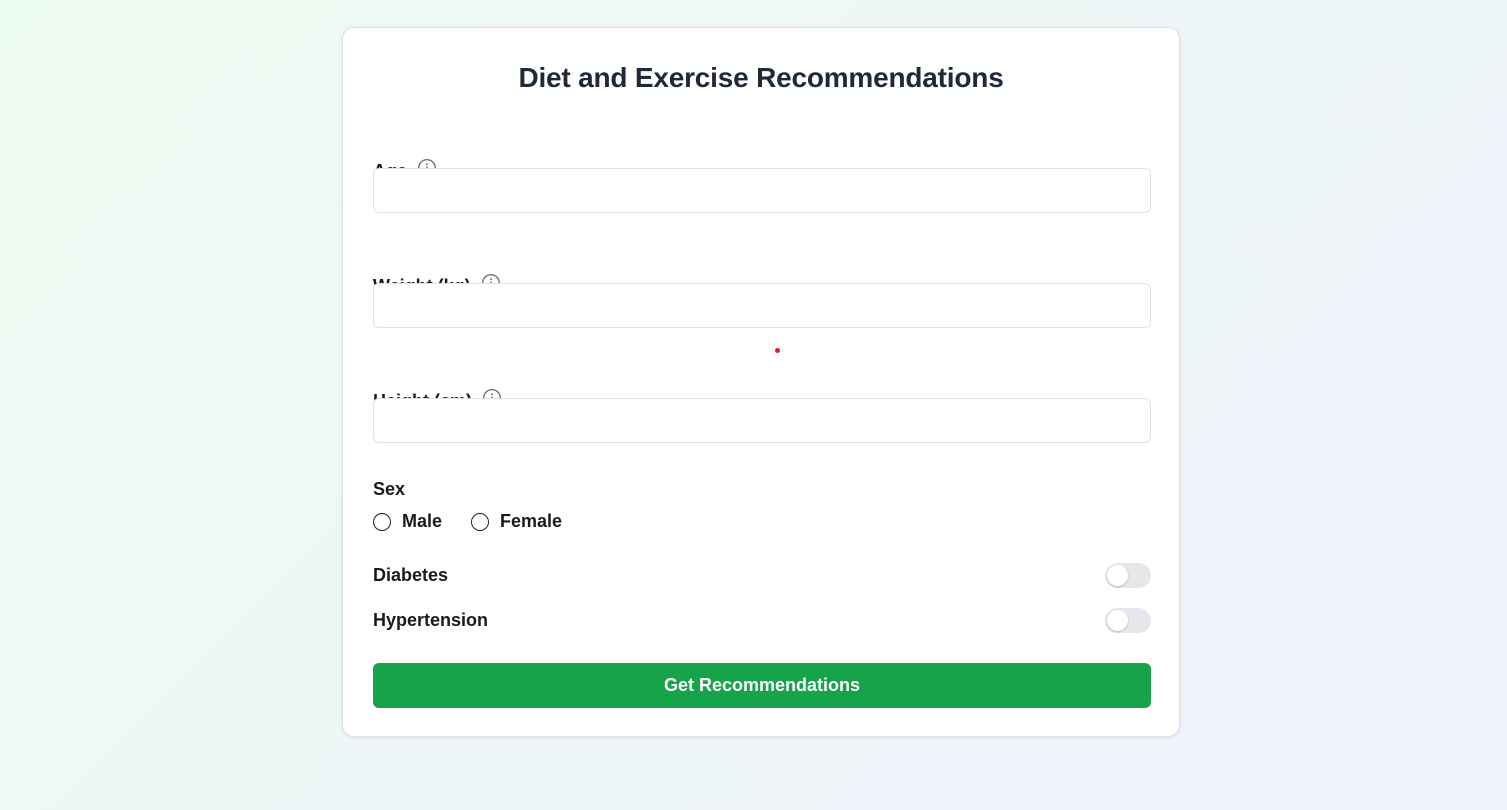 The image size is (1507, 810). What do you see at coordinates (762, 685) in the screenshot?
I see `get-recommendations-button: Get Recommendations` at bounding box center [762, 685].